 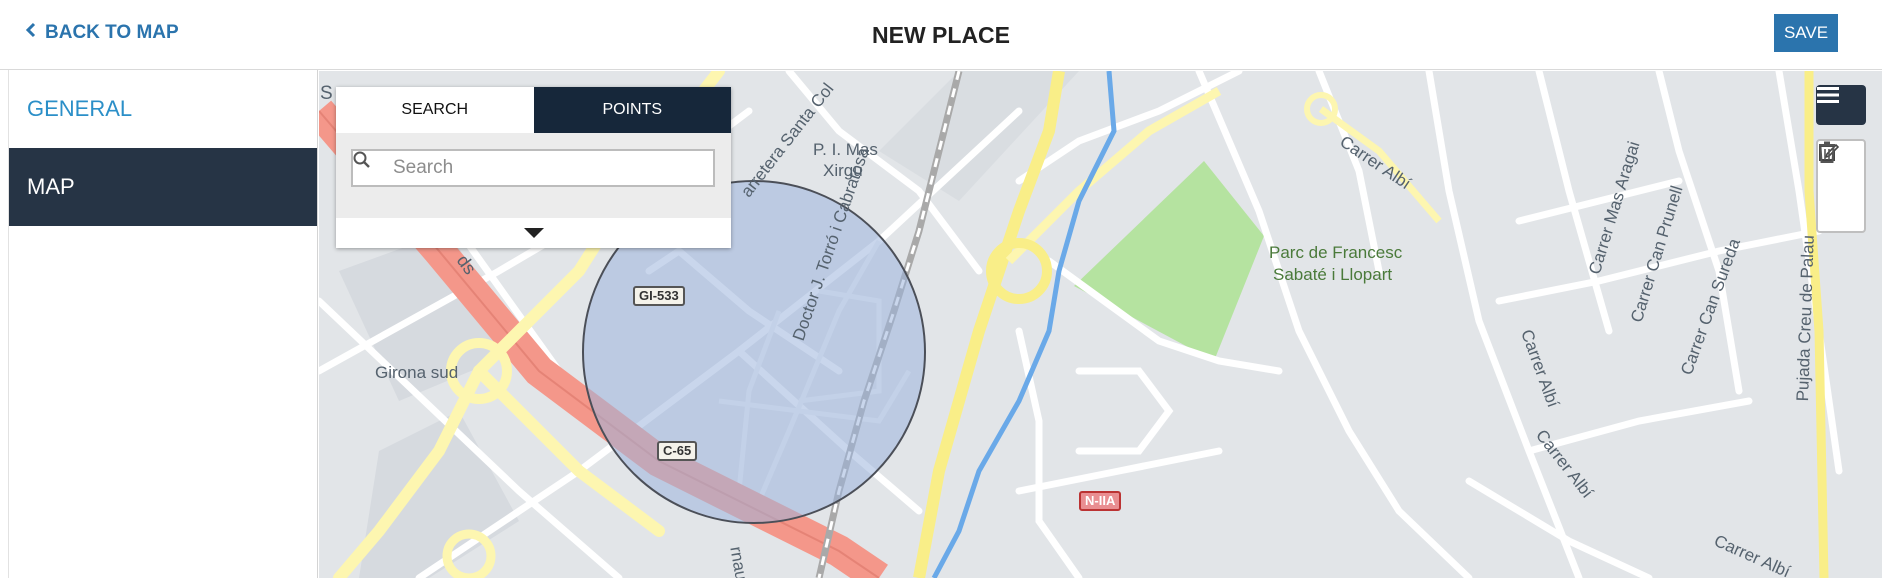 I want to click on caret-down-icon, so click(x=533, y=233).